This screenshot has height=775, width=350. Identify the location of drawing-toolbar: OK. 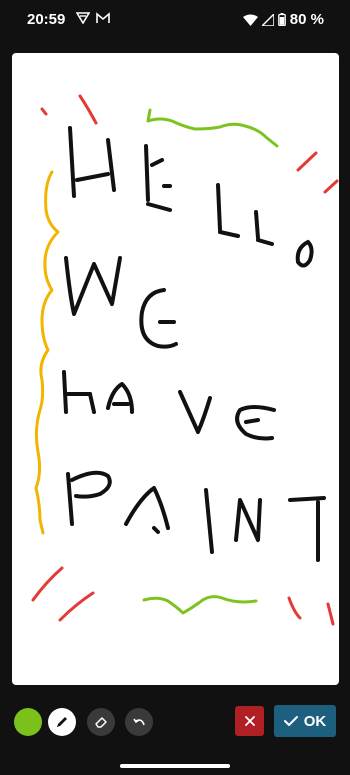
(175, 722).